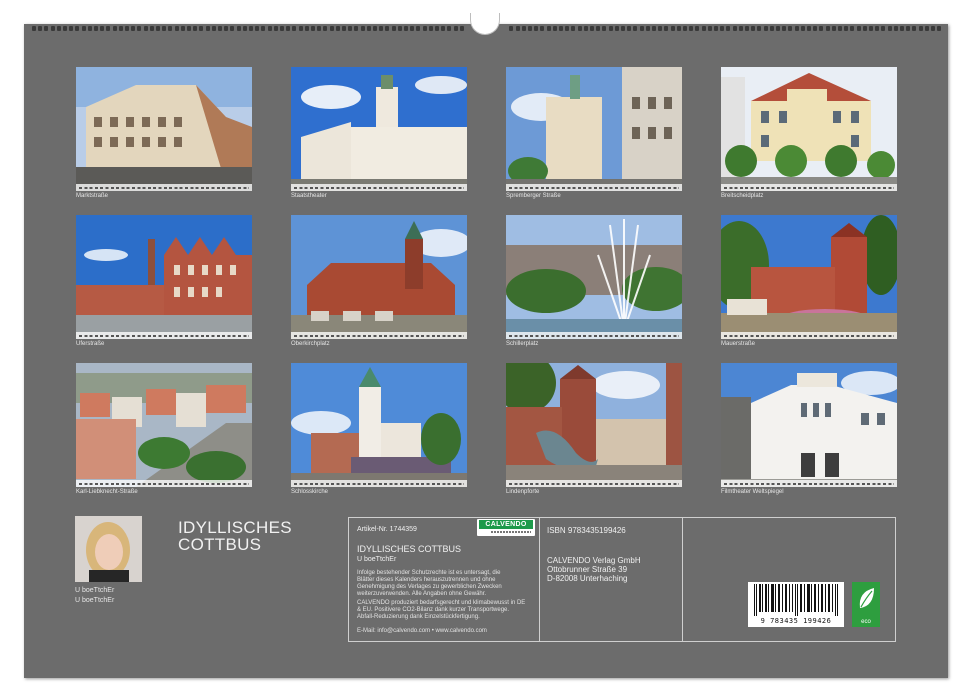 The height and width of the screenshot is (700, 971). I want to click on photo-staatstheater, so click(379, 129).